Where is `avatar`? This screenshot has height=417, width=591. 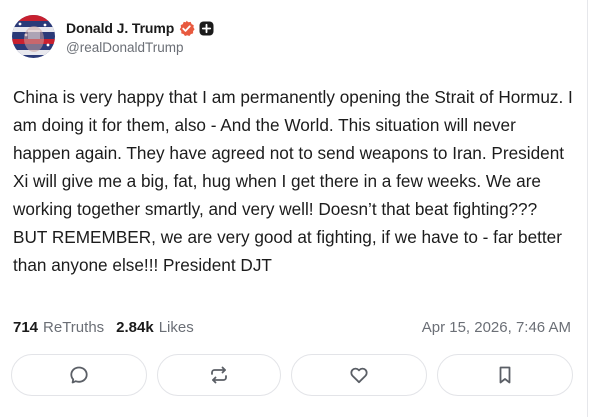
avatar is located at coordinates (33, 36).